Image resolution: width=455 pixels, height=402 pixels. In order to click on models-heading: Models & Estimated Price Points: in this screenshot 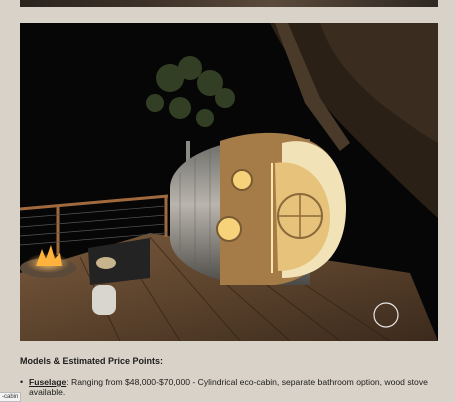, I will do `click(92, 361)`.